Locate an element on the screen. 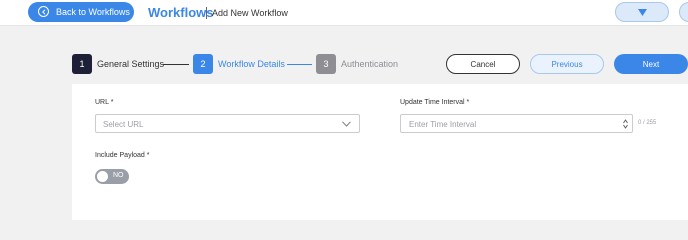 Image resolution: width=688 pixels, height=240 pixels. back-button-label: Back to Workflows is located at coordinates (93, 12).